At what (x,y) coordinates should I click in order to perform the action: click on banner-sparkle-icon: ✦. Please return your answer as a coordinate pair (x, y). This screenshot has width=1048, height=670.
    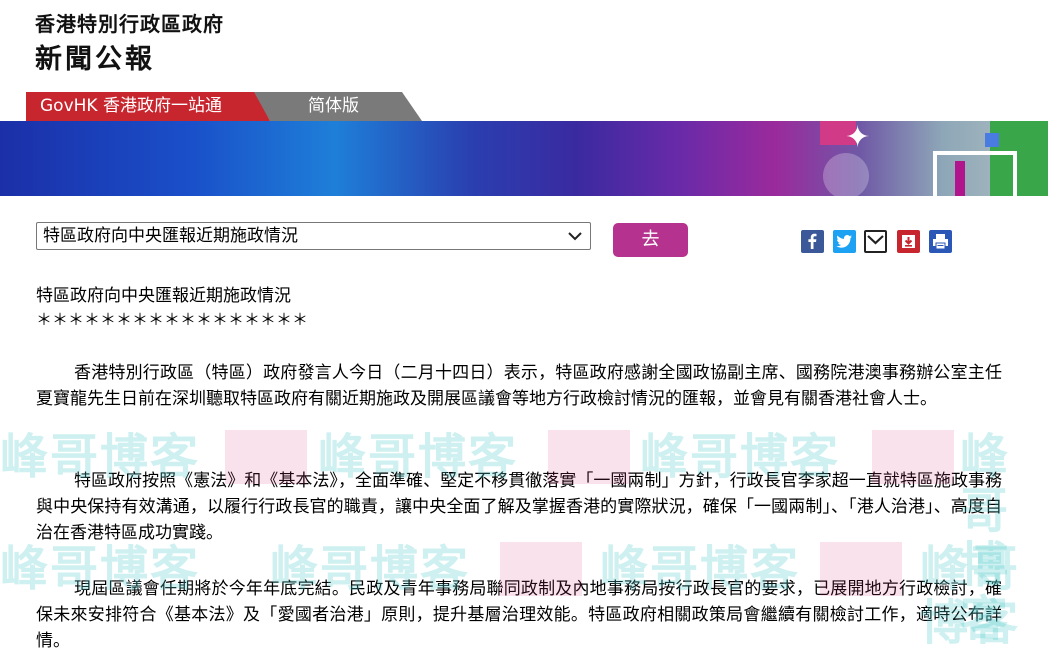
    Looking at the image, I should click on (858, 138).